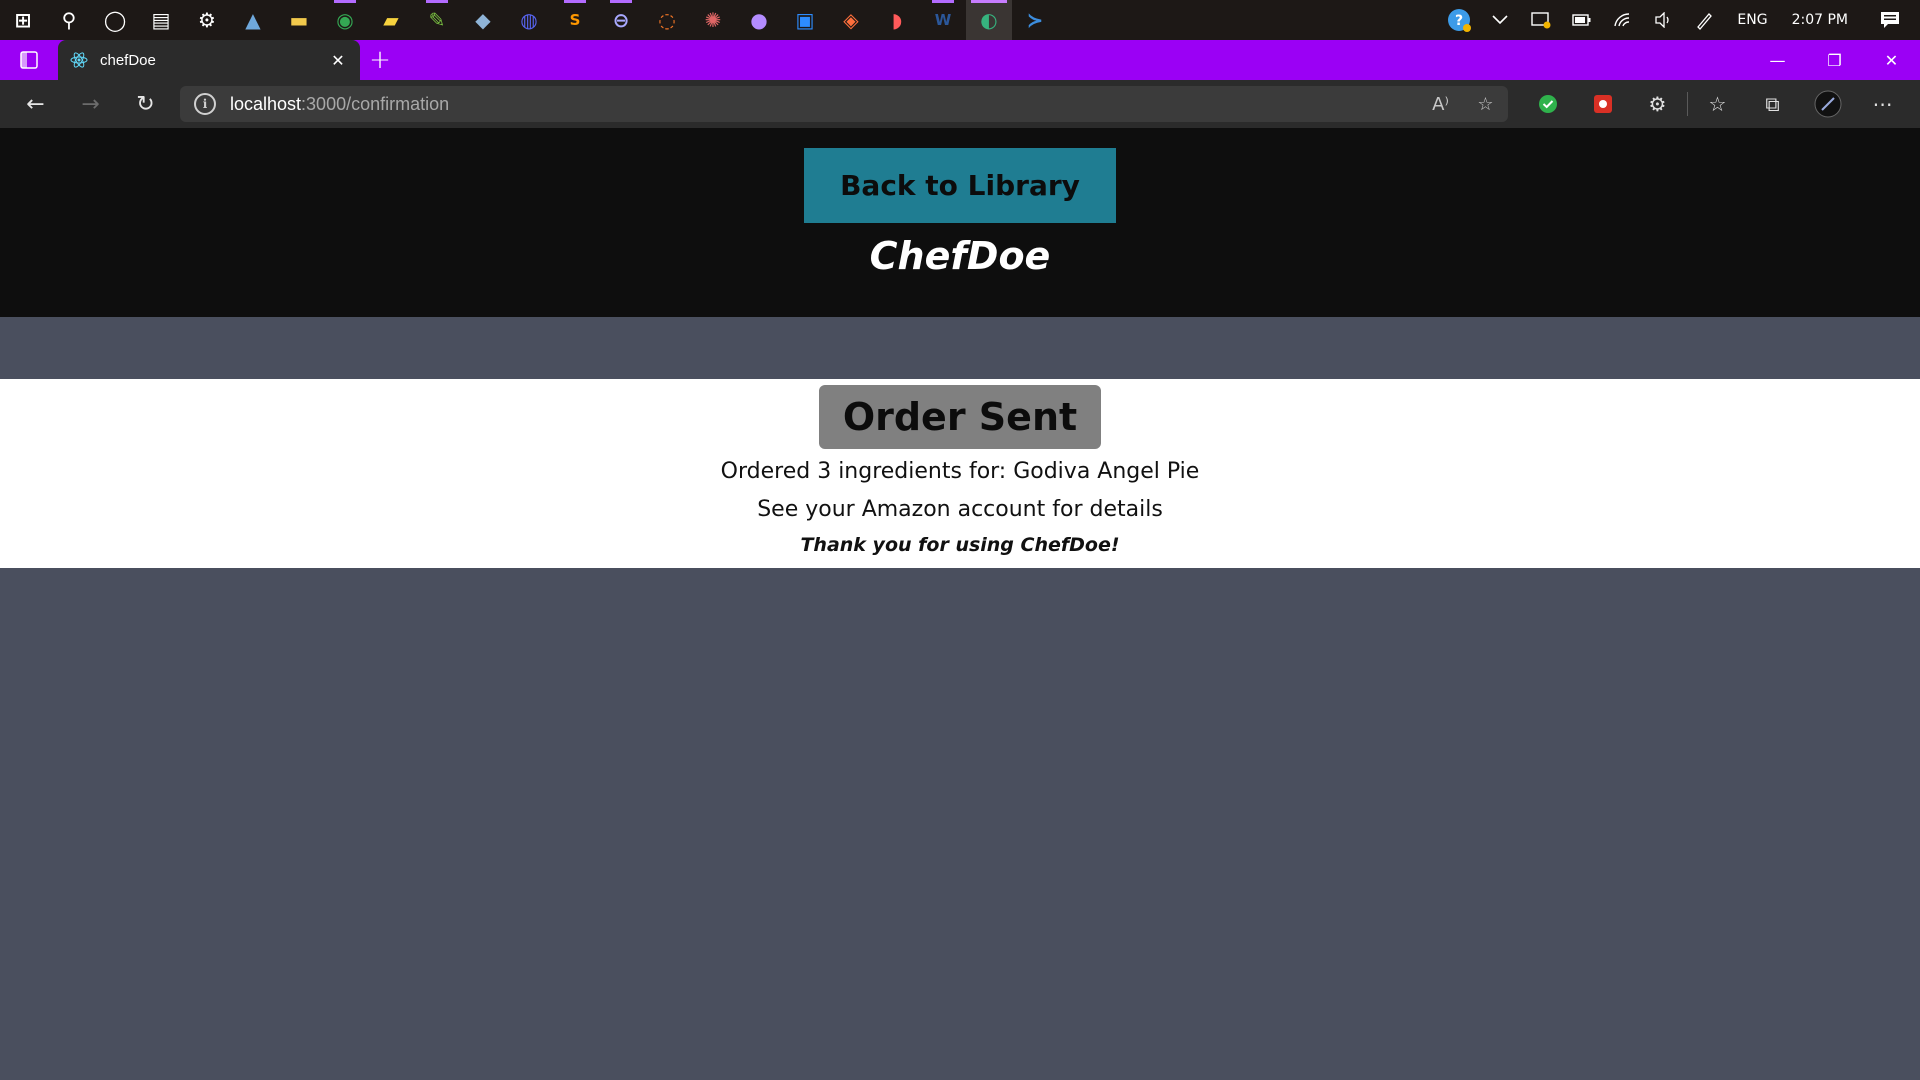 This screenshot has height=1080, width=1920. I want to click on react-icon, so click(79, 60).